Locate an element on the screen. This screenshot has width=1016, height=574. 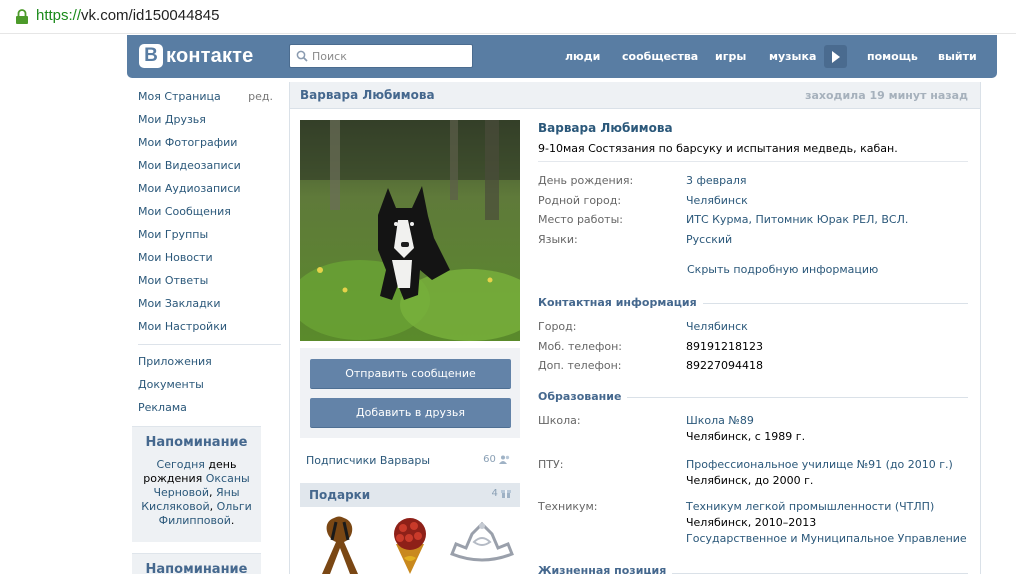
birthday-label: День рождения: is located at coordinates (586, 180).